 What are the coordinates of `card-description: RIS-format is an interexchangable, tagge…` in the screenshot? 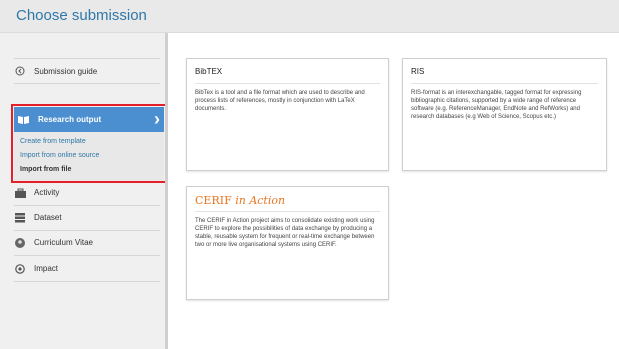 It's located at (496, 105).